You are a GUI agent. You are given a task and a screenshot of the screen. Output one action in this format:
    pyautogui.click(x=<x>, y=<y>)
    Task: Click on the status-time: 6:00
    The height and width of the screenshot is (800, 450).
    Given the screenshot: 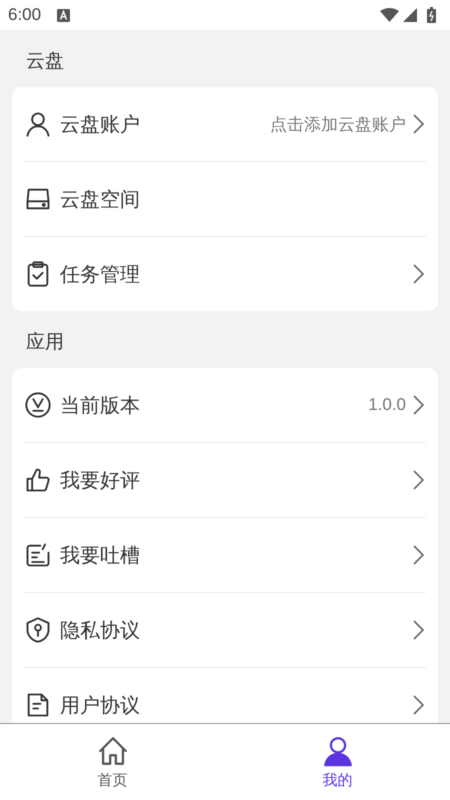 What is the action you would take?
    pyautogui.click(x=25, y=15)
    